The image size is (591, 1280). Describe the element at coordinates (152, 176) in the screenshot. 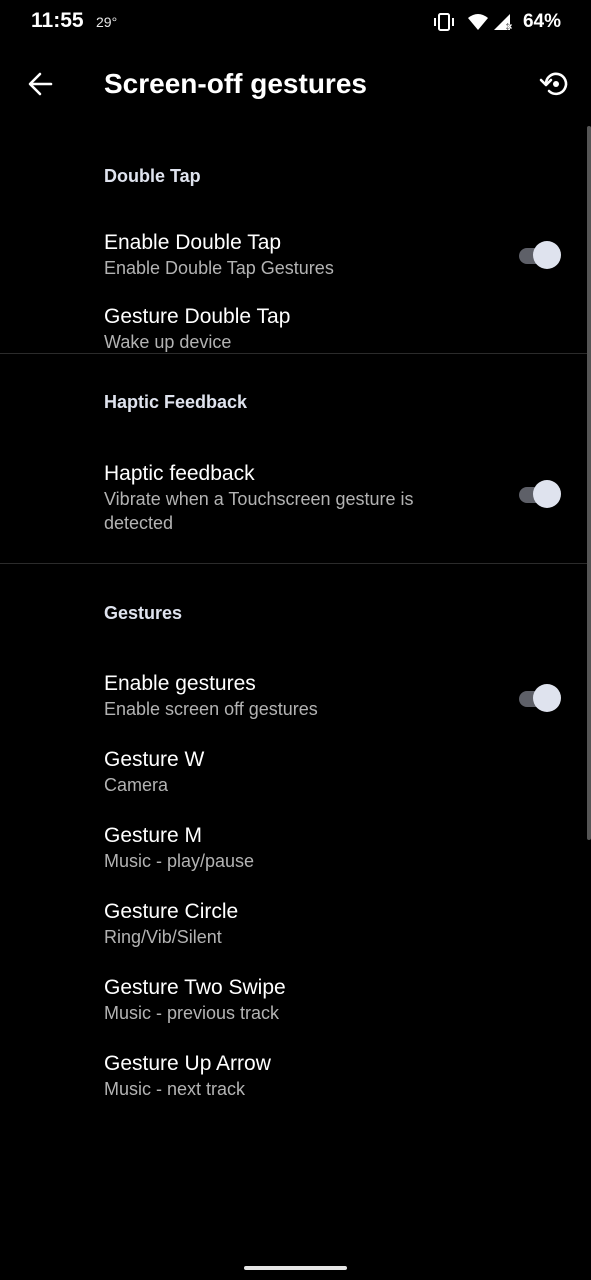

I see `category-title: Double Tap` at that location.